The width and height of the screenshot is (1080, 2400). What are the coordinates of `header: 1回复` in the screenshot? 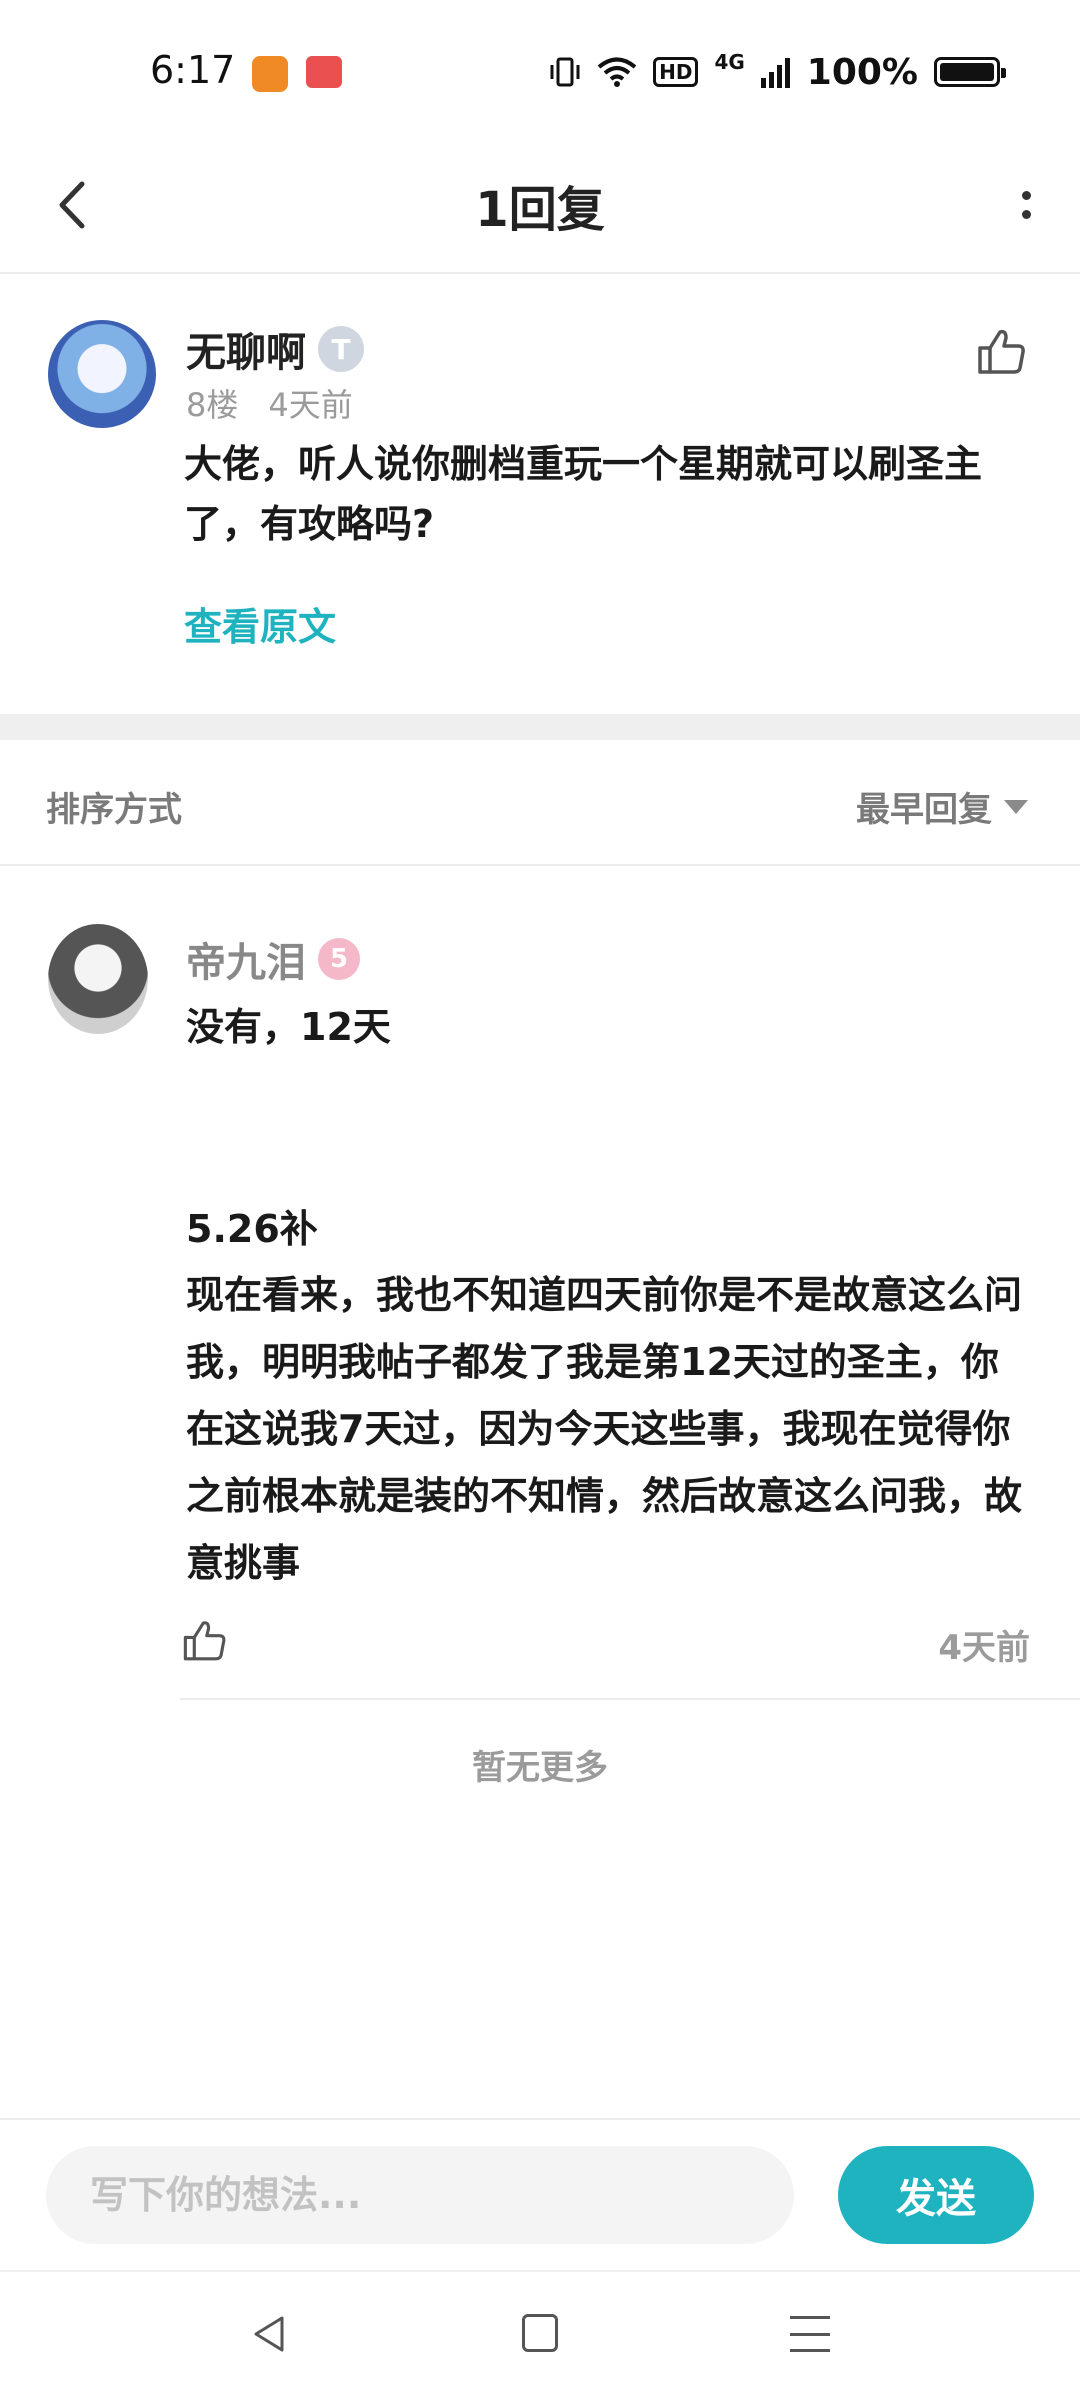 It's located at (540, 207).